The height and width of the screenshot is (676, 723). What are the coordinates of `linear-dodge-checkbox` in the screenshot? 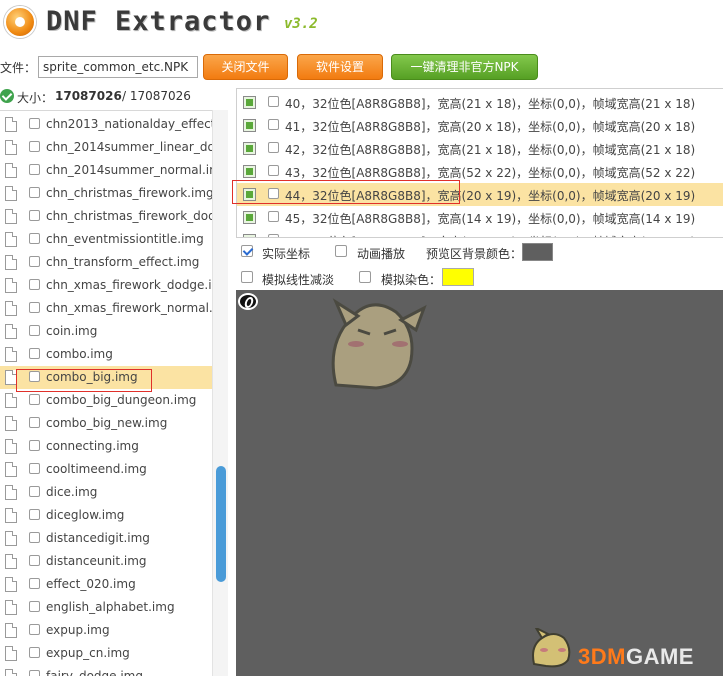 It's located at (247, 277).